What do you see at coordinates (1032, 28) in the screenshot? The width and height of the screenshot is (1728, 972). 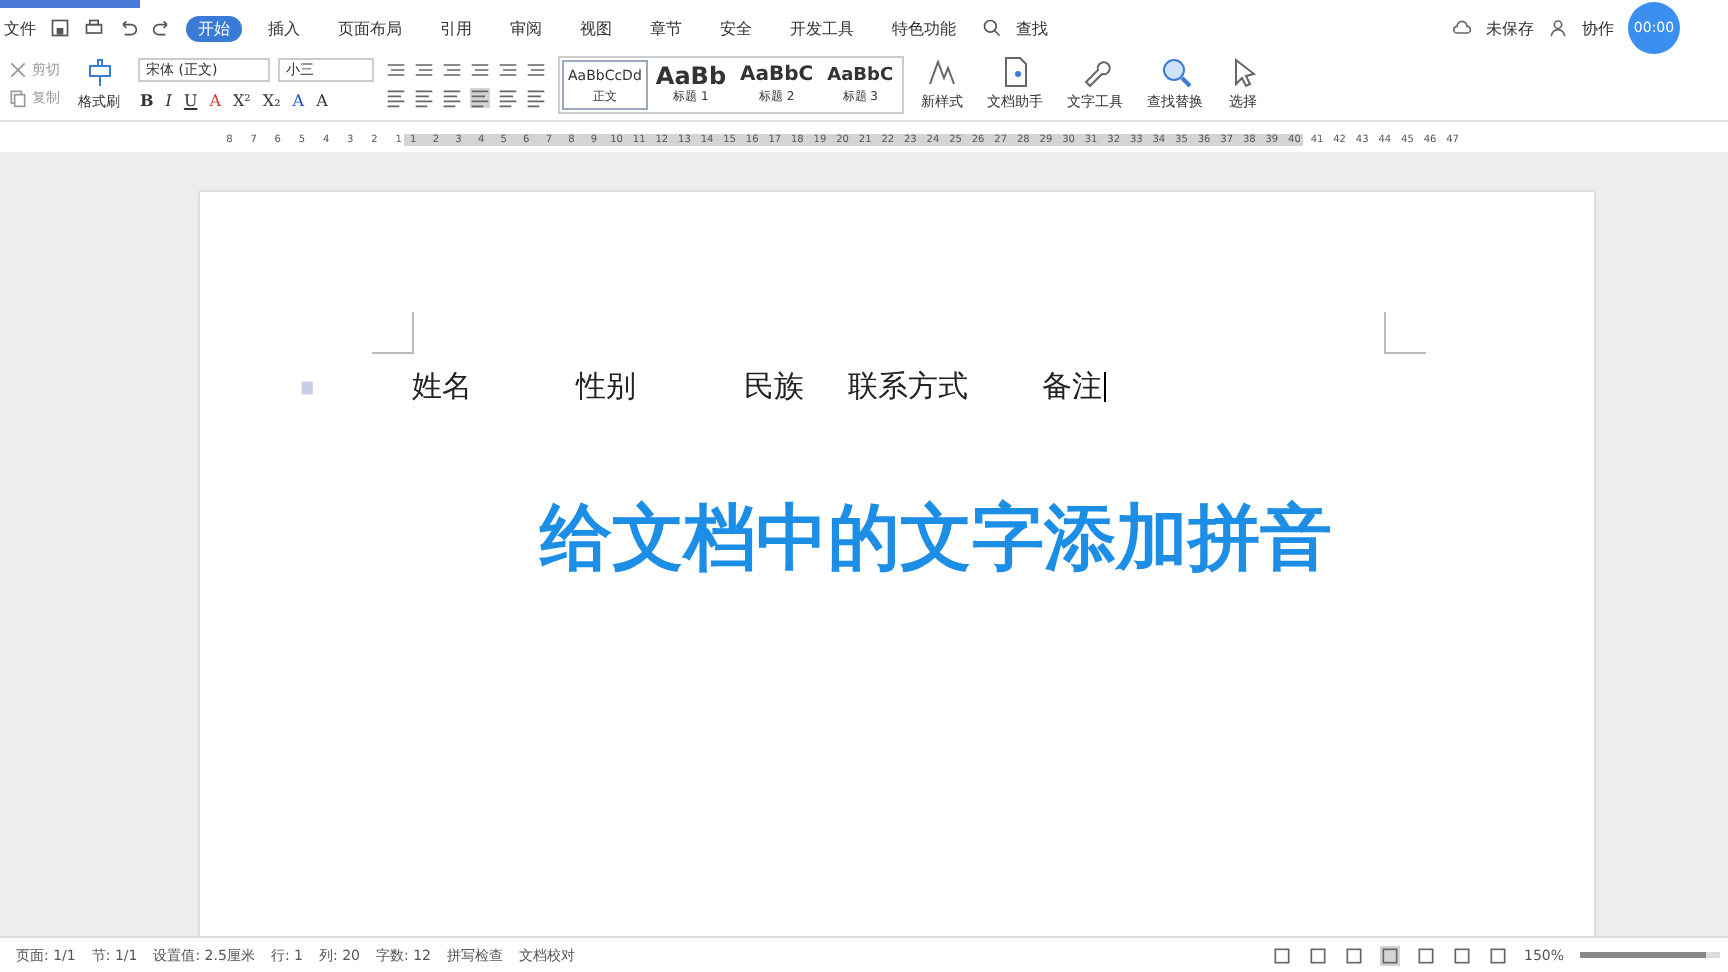 I see `search-label: 查找` at bounding box center [1032, 28].